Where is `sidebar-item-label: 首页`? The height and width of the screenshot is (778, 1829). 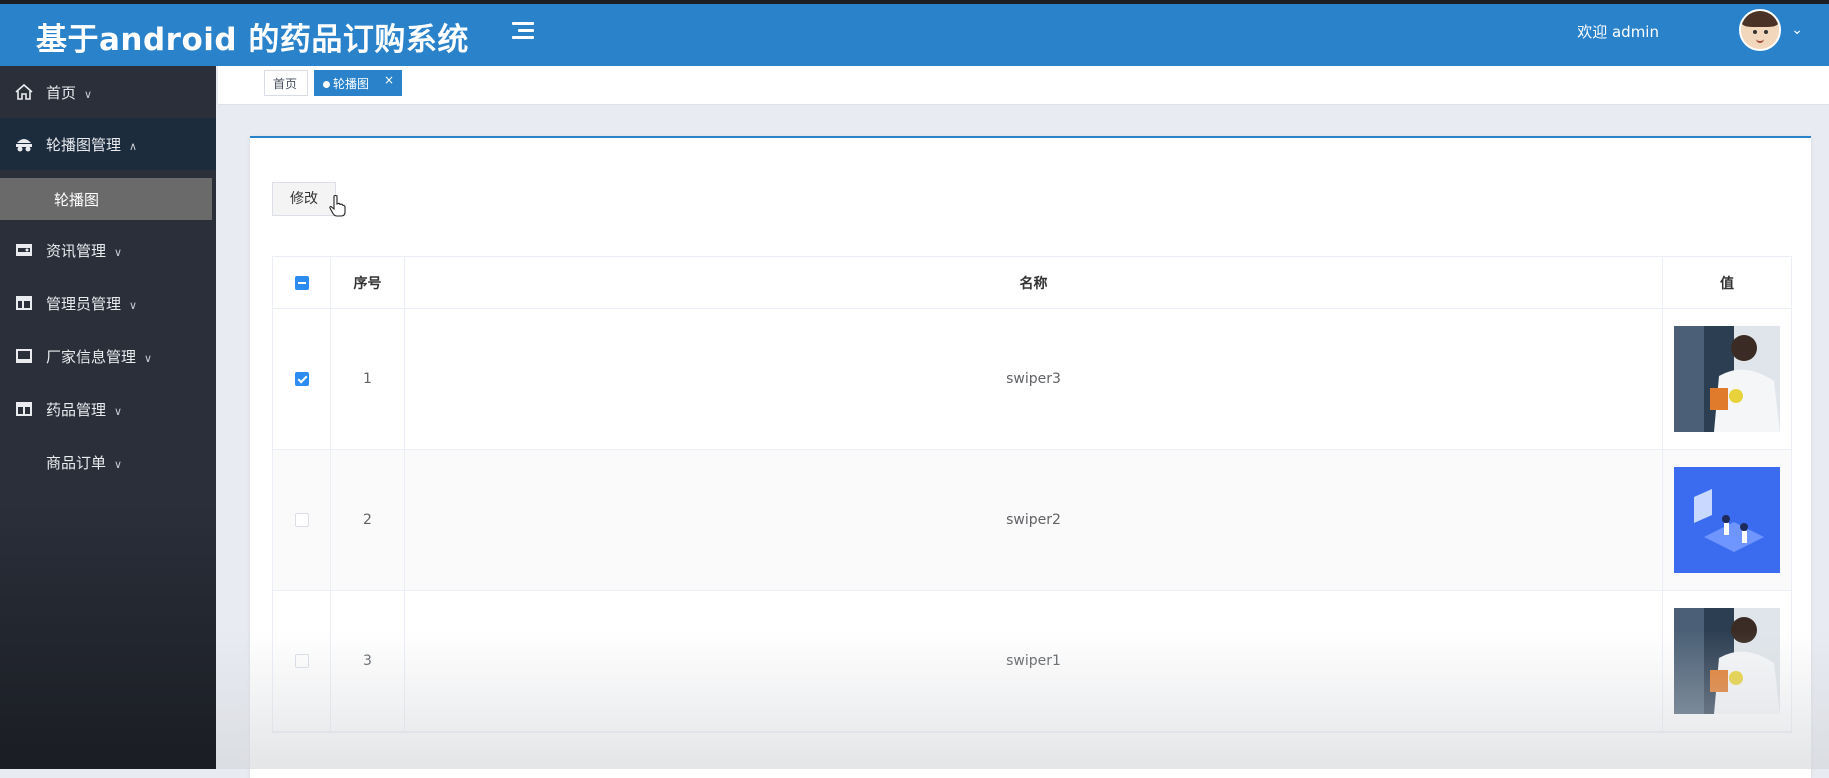
sidebar-item-label: 首页 is located at coordinates (61, 93).